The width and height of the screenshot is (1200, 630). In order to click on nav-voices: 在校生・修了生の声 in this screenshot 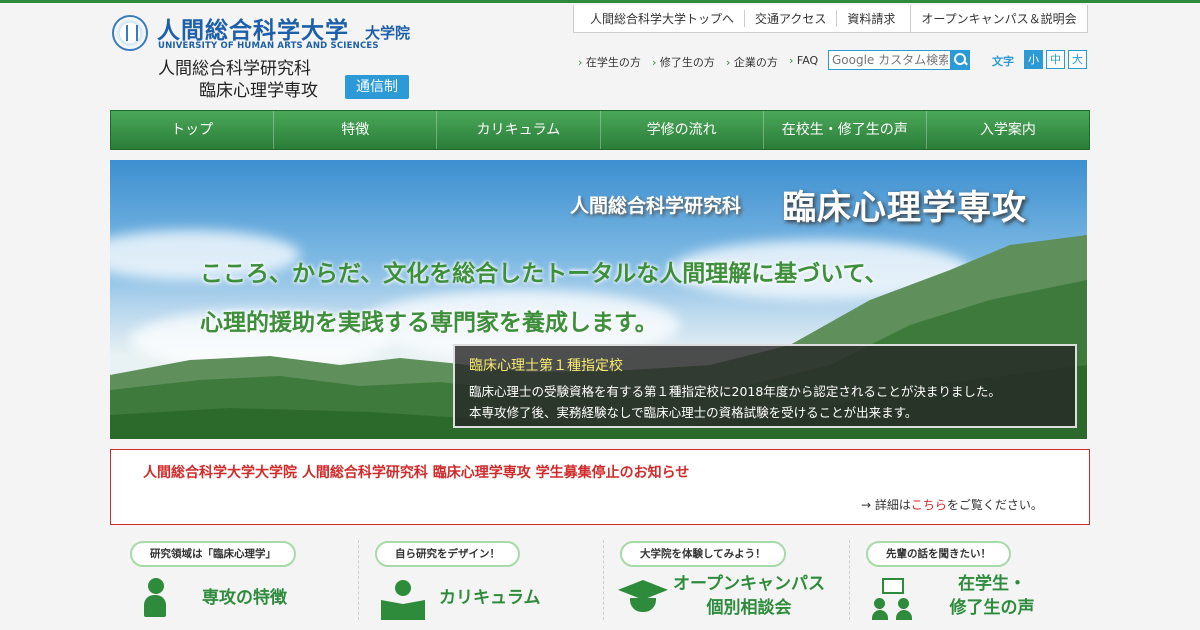, I will do `click(844, 130)`.